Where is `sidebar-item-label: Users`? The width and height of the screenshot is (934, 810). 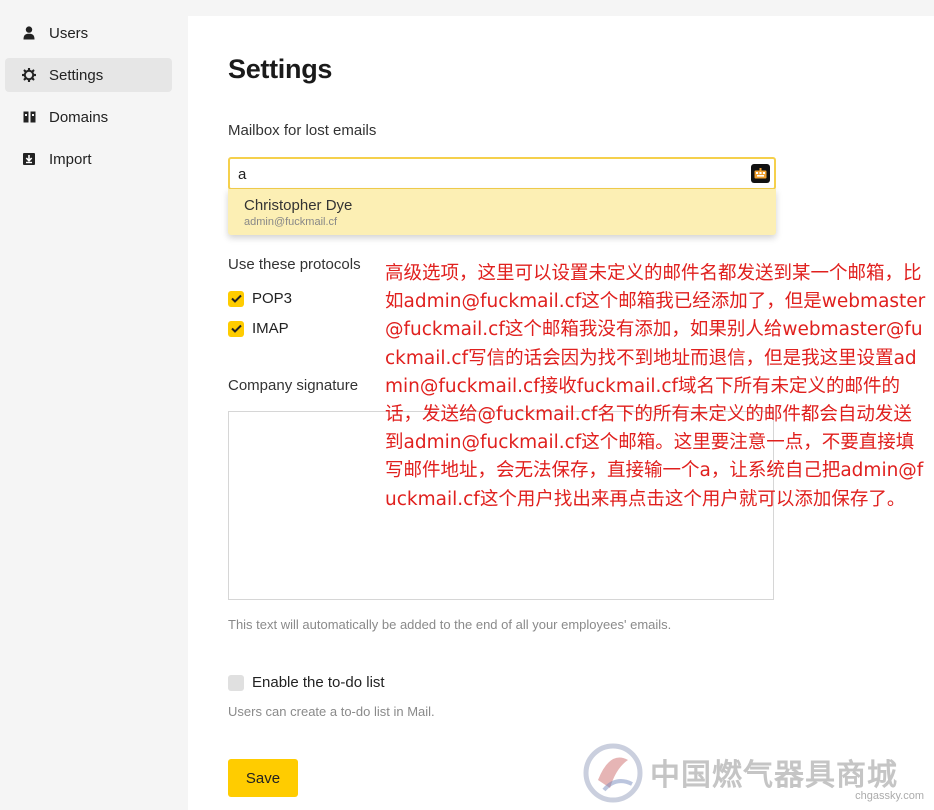
sidebar-item-label: Users is located at coordinates (69, 33).